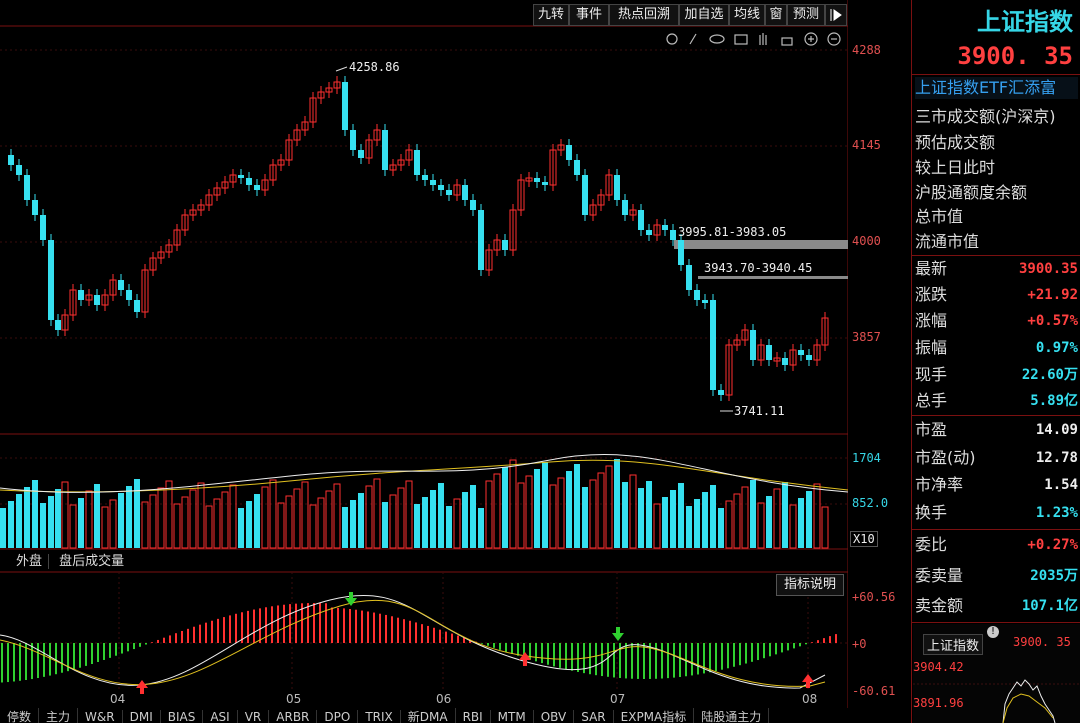 Image resolution: width=1080 pixels, height=723 pixels. Describe the element at coordinates (672, 39) in the screenshot. I see `settings-icon` at that location.